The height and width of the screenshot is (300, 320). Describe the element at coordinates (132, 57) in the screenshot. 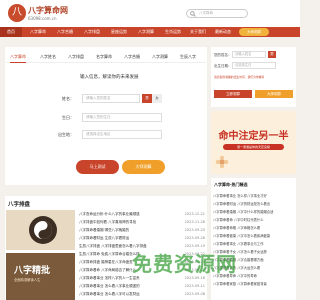

I see `tab-bazi-match: 八字合婚` at that location.